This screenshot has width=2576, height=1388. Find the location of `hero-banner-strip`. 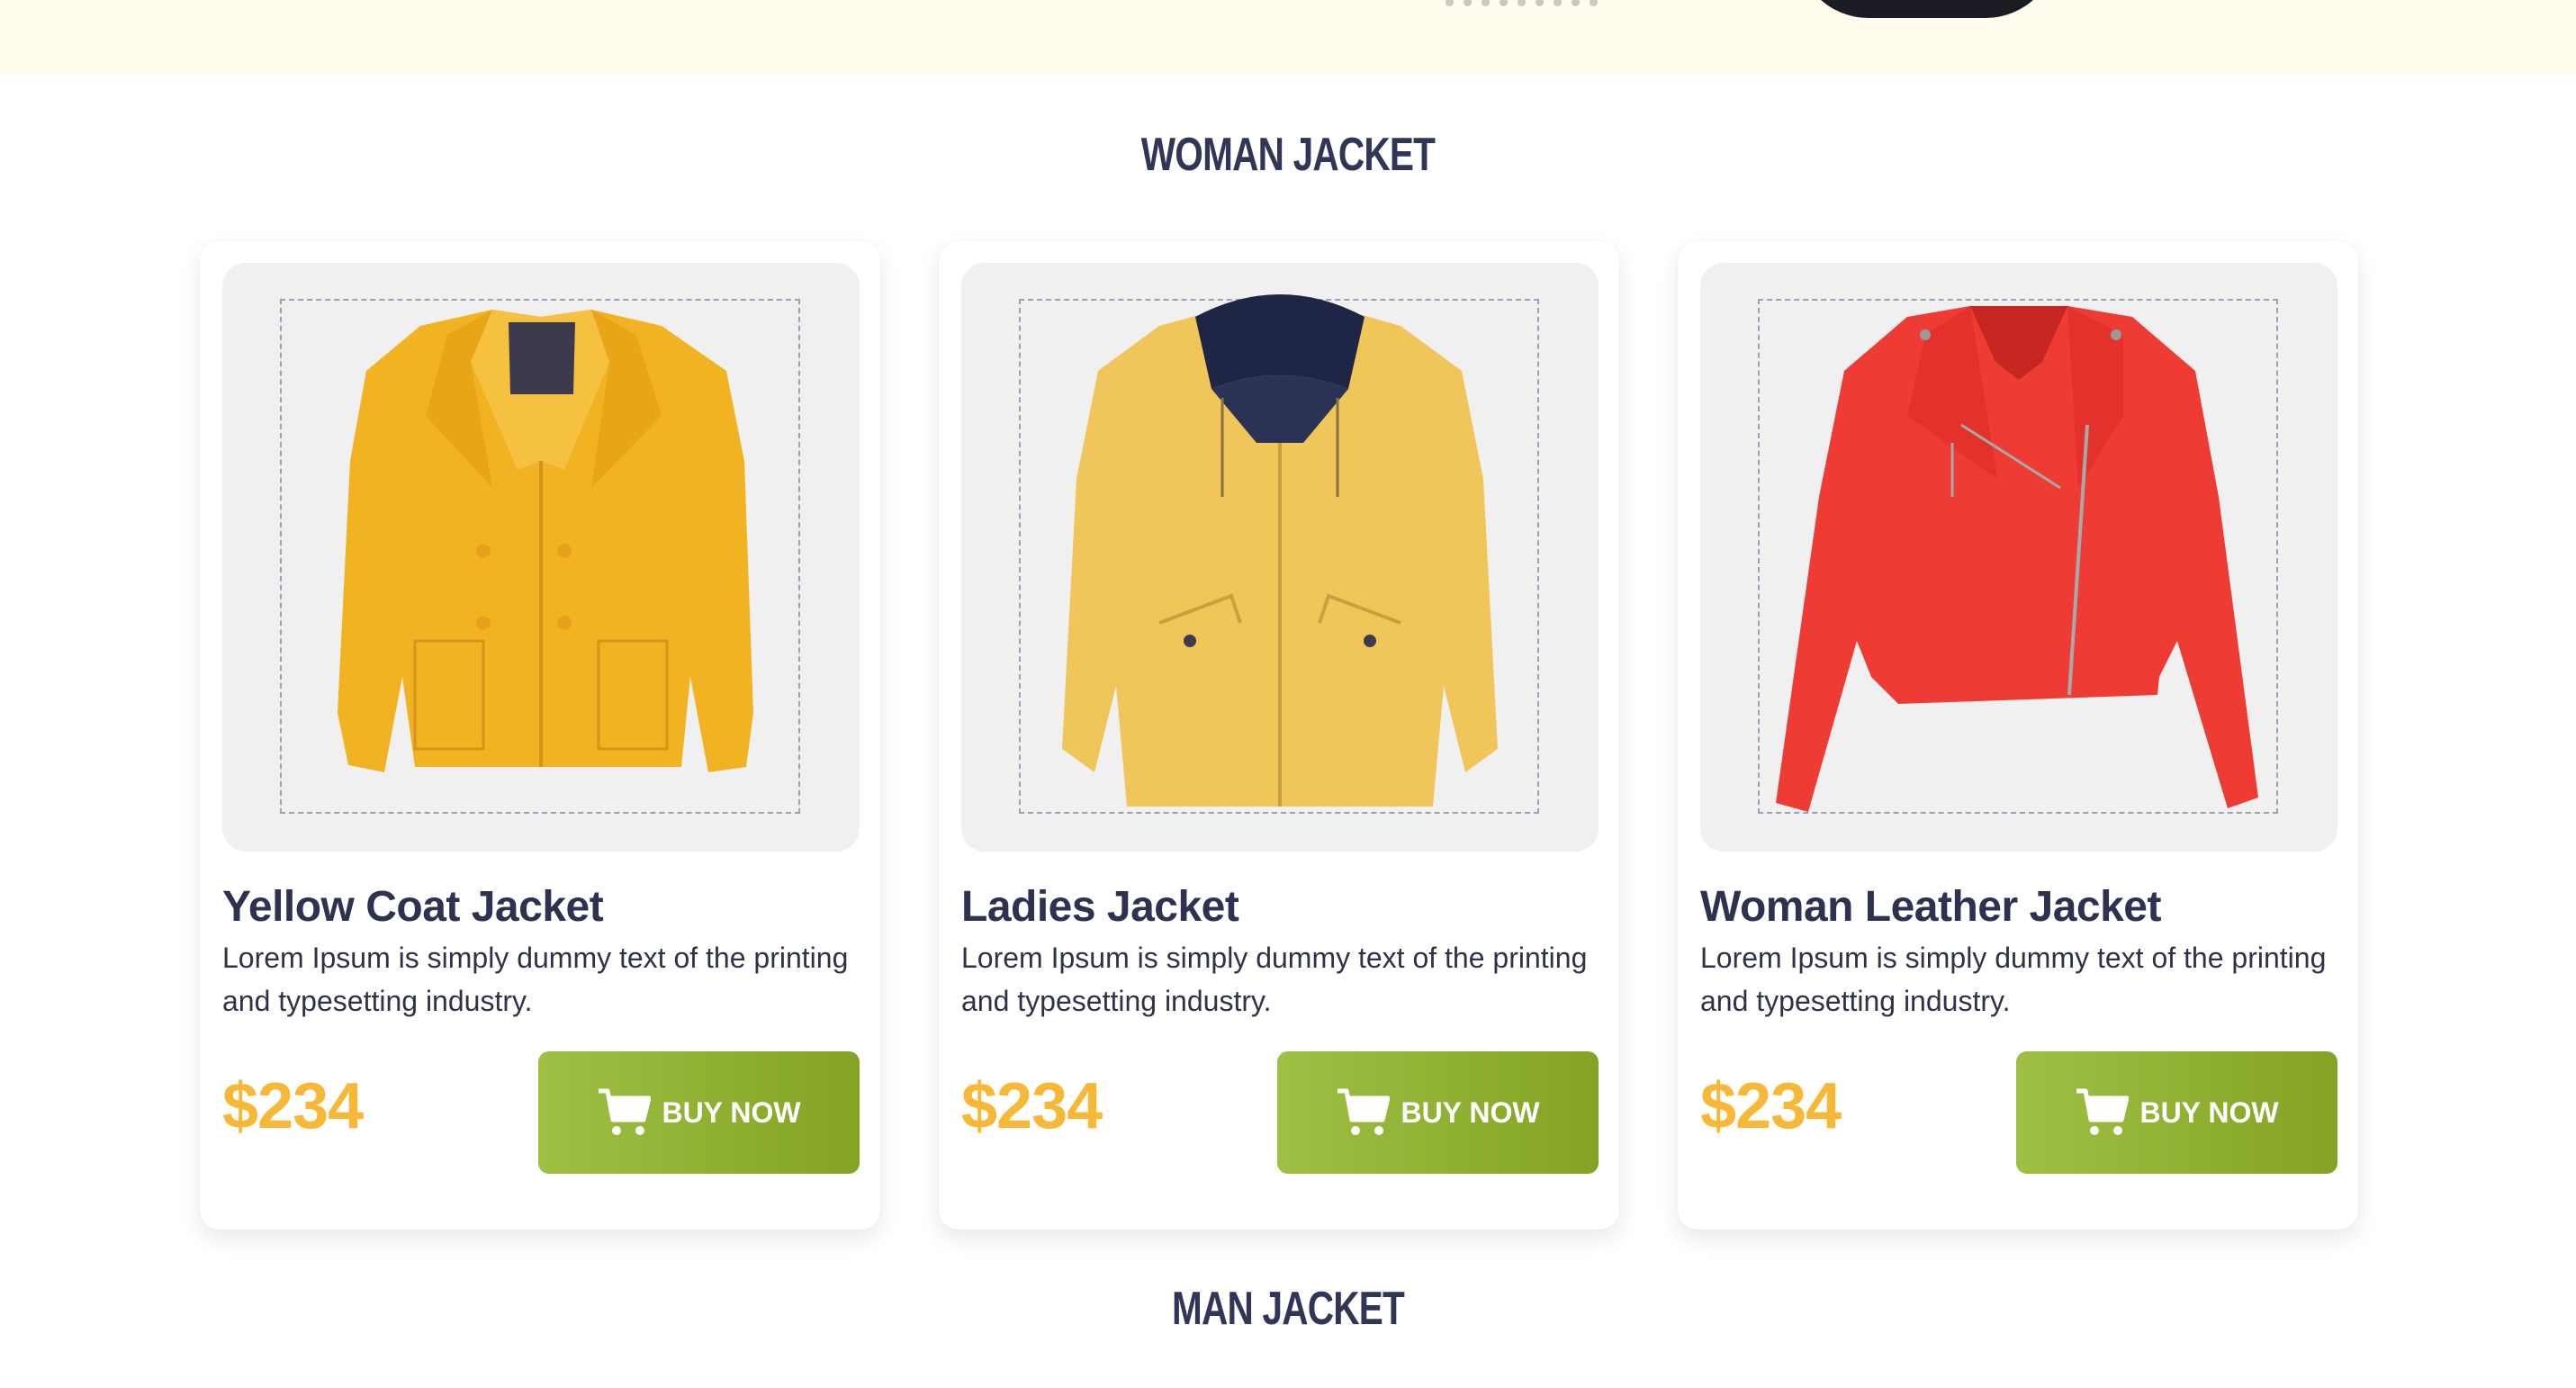

hero-banner-strip is located at coordinates (1288, 37).